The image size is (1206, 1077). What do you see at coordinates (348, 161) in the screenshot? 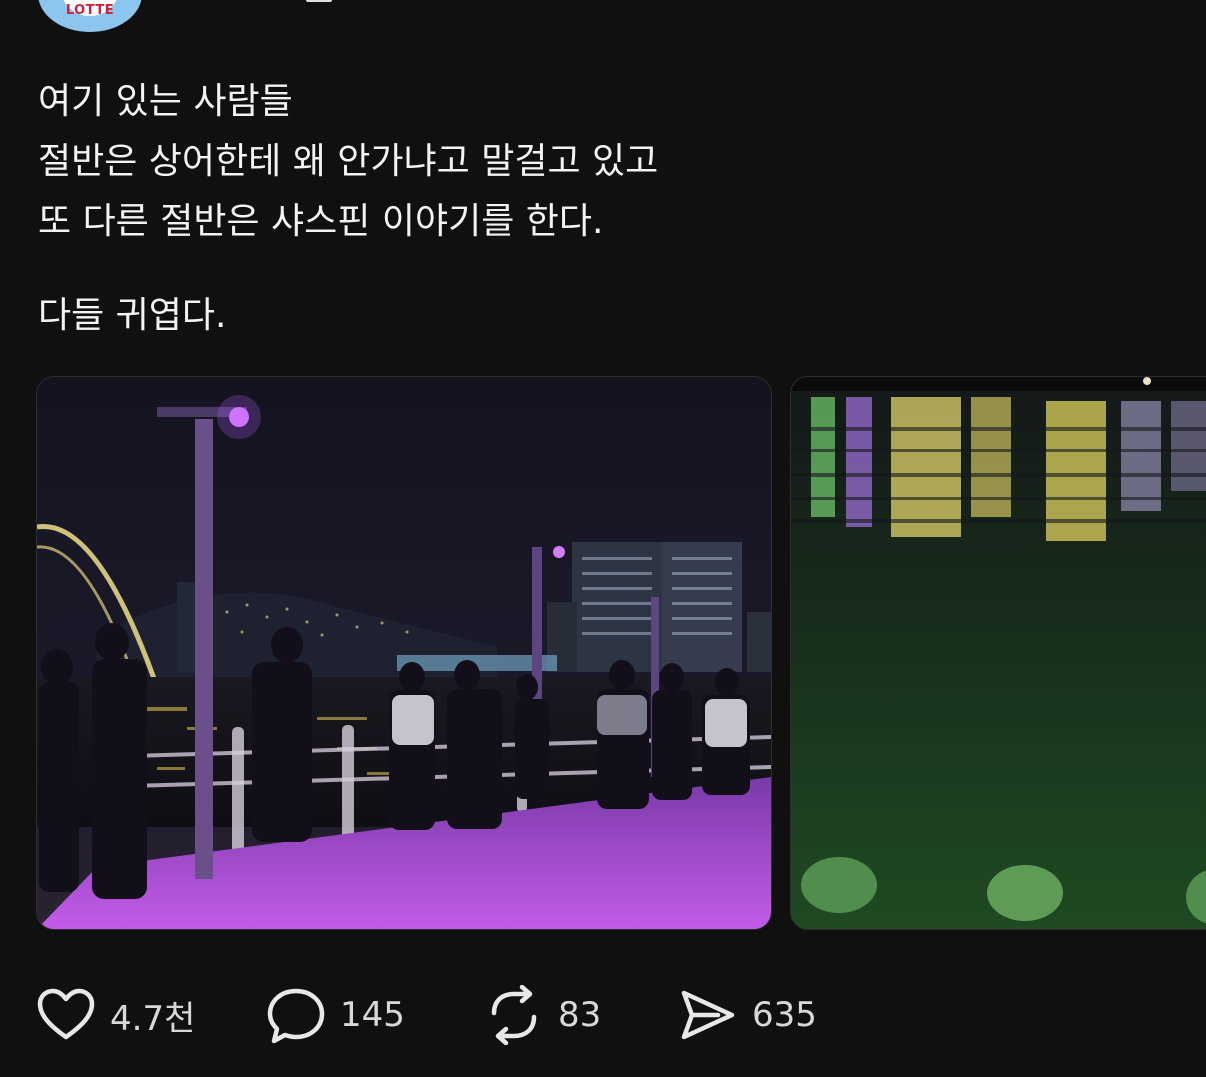
I see `post-line: 절반은 상어한테 왜 안가냐고 말걸고 있고` at bounding box center [348, 161].